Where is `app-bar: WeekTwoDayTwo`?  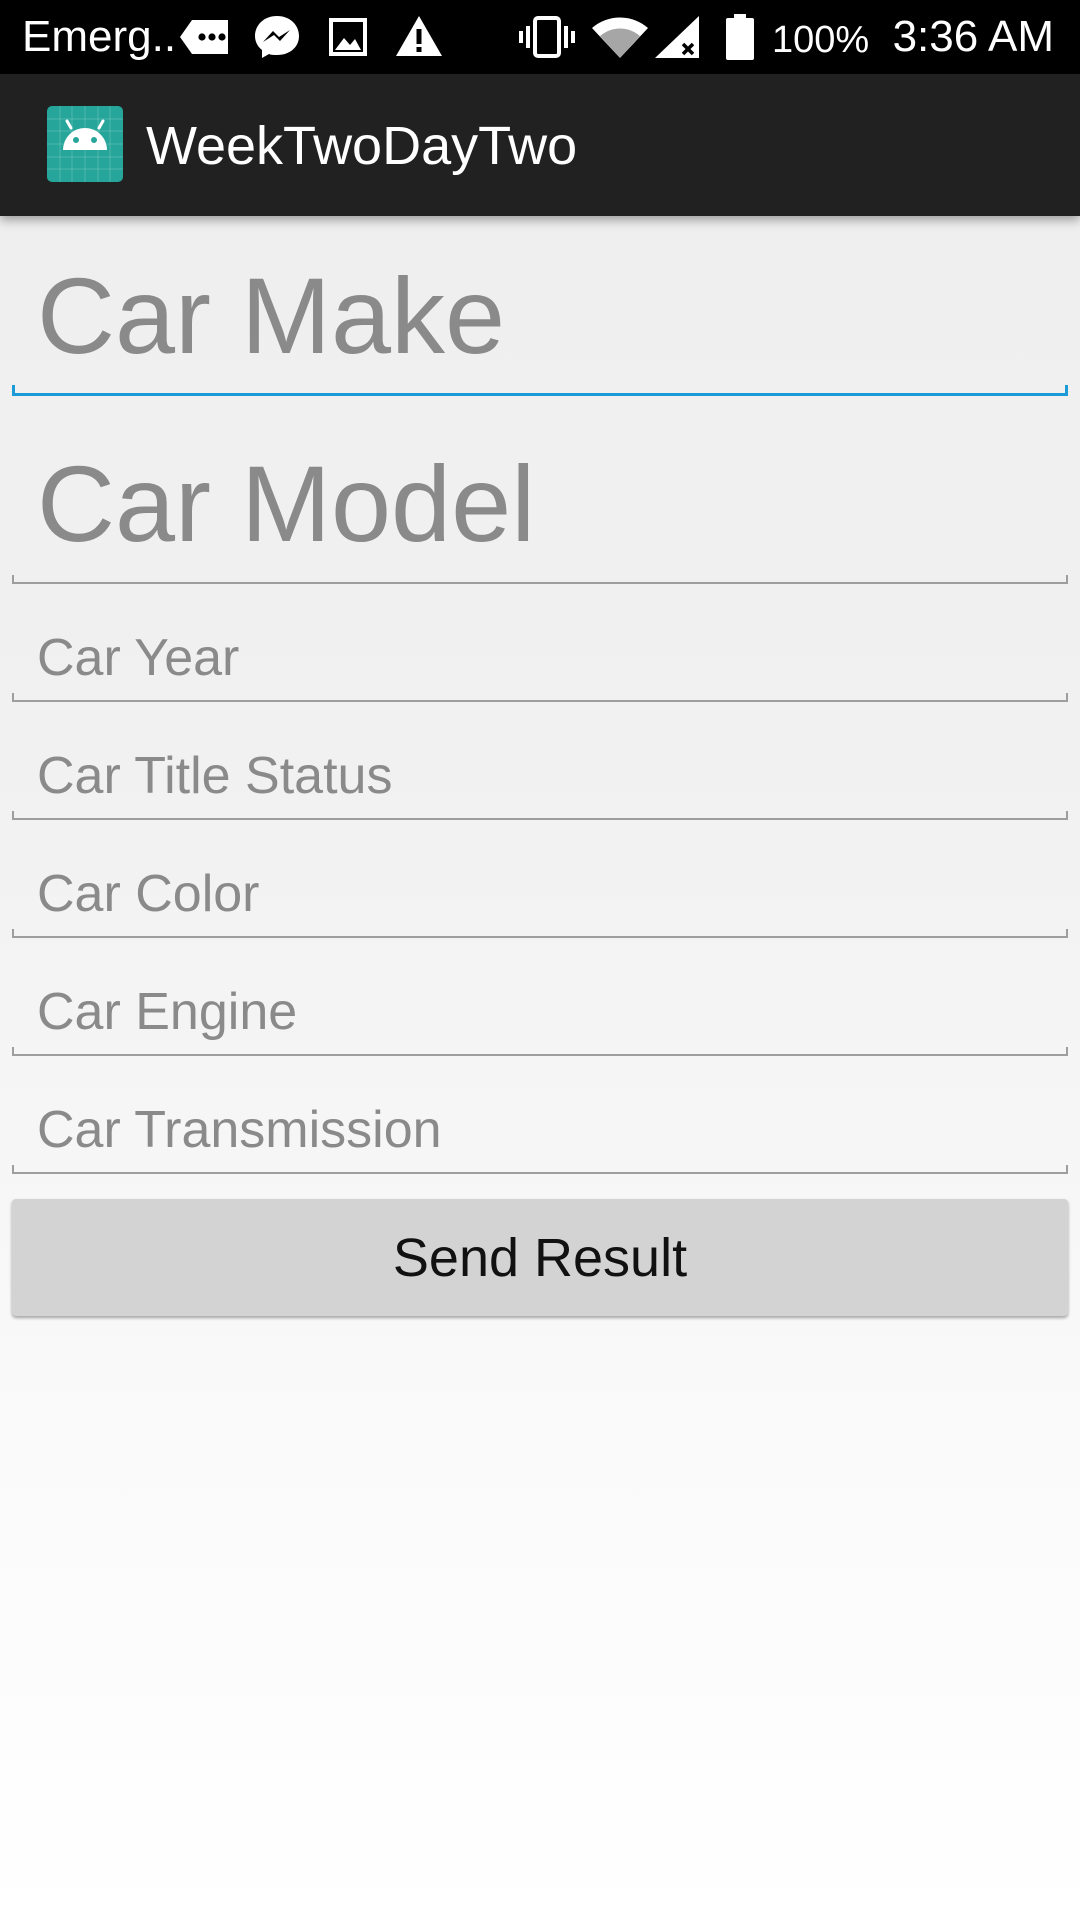 app-bar: WeekTwoDayTwo is located at coordinates (540, 145).